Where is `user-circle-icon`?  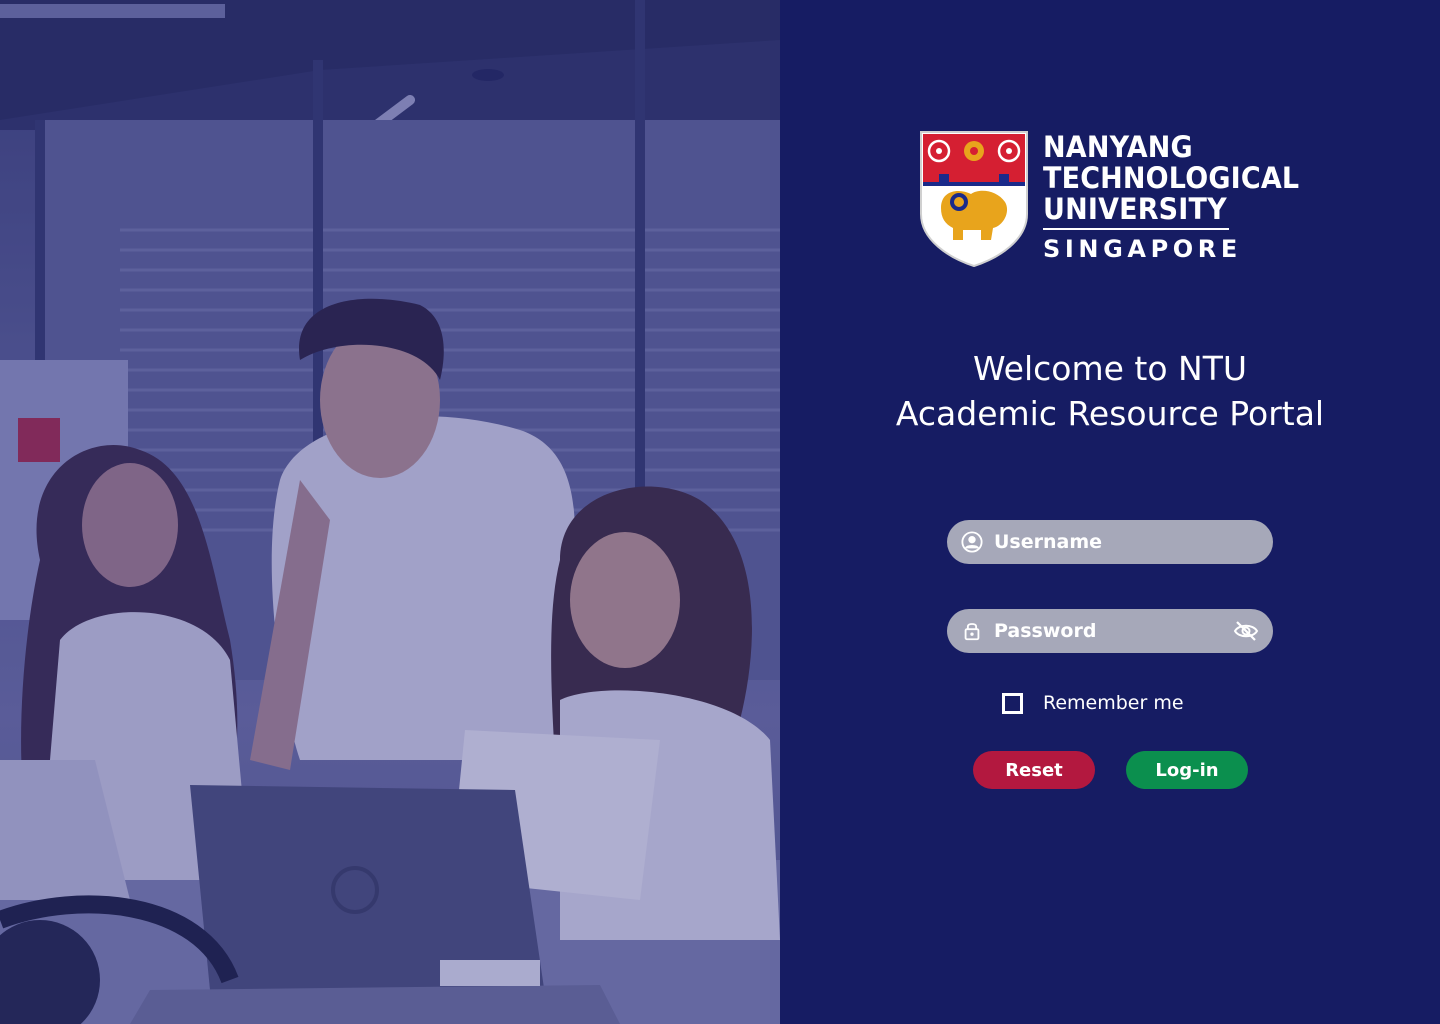 user-circle-icon is located at coordinates (972, 542).